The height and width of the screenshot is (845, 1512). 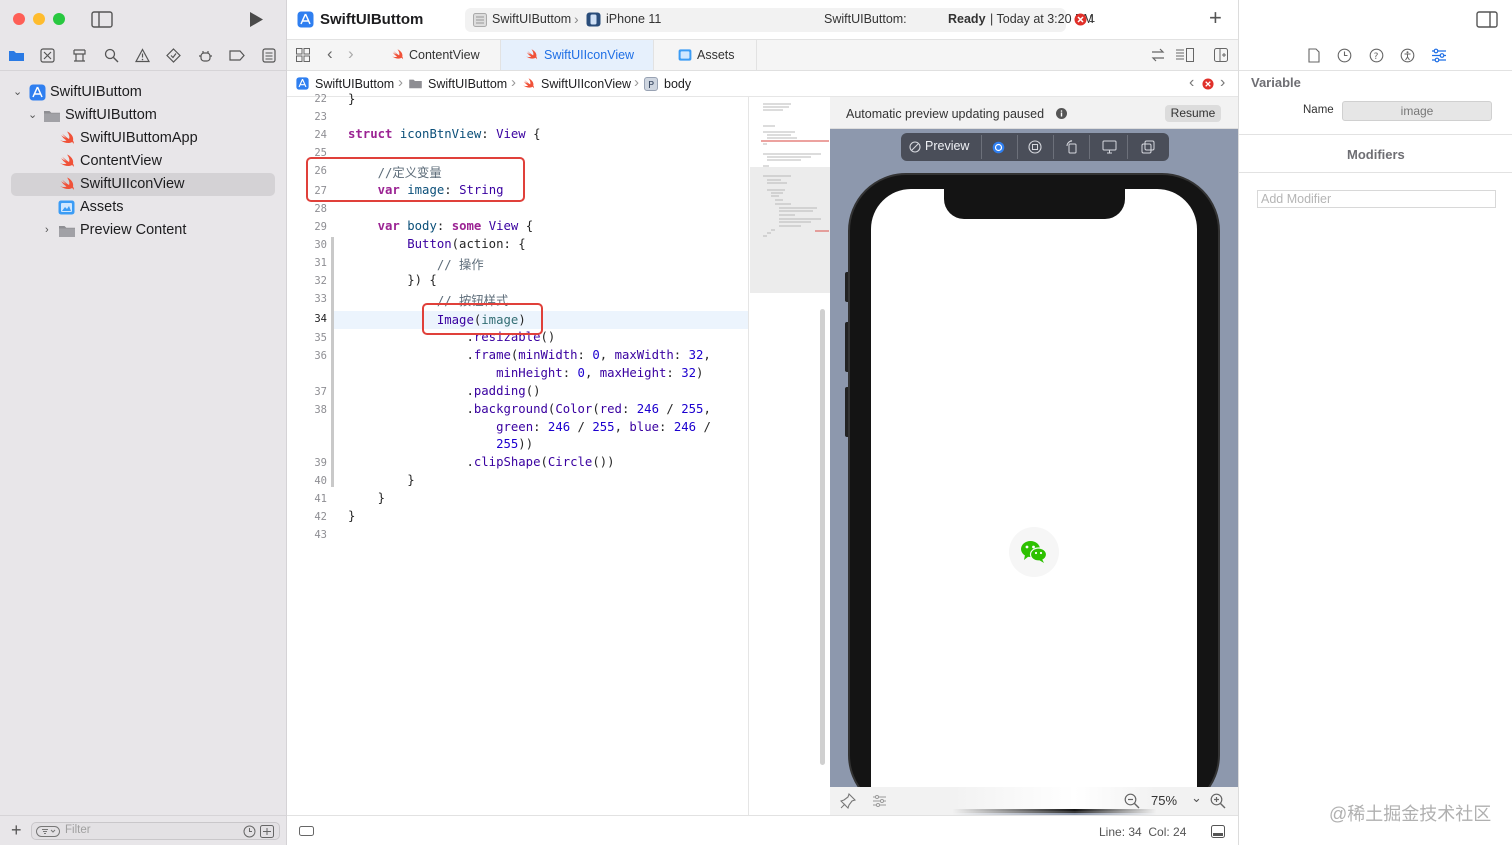 What do you see at coordinates (59, 19) in the screenshot?
I see `zoom-window-button` at bounding box center [59, 19].